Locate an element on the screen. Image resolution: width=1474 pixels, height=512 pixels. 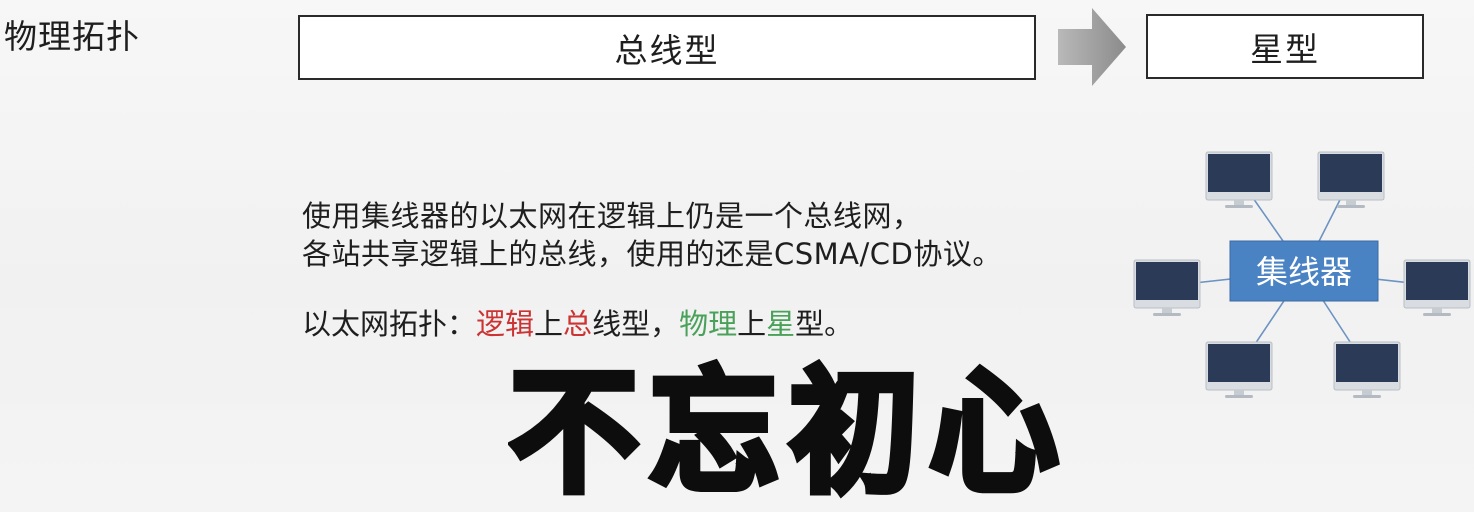
monitor-right-icon is located at coordinates (1437, 287).